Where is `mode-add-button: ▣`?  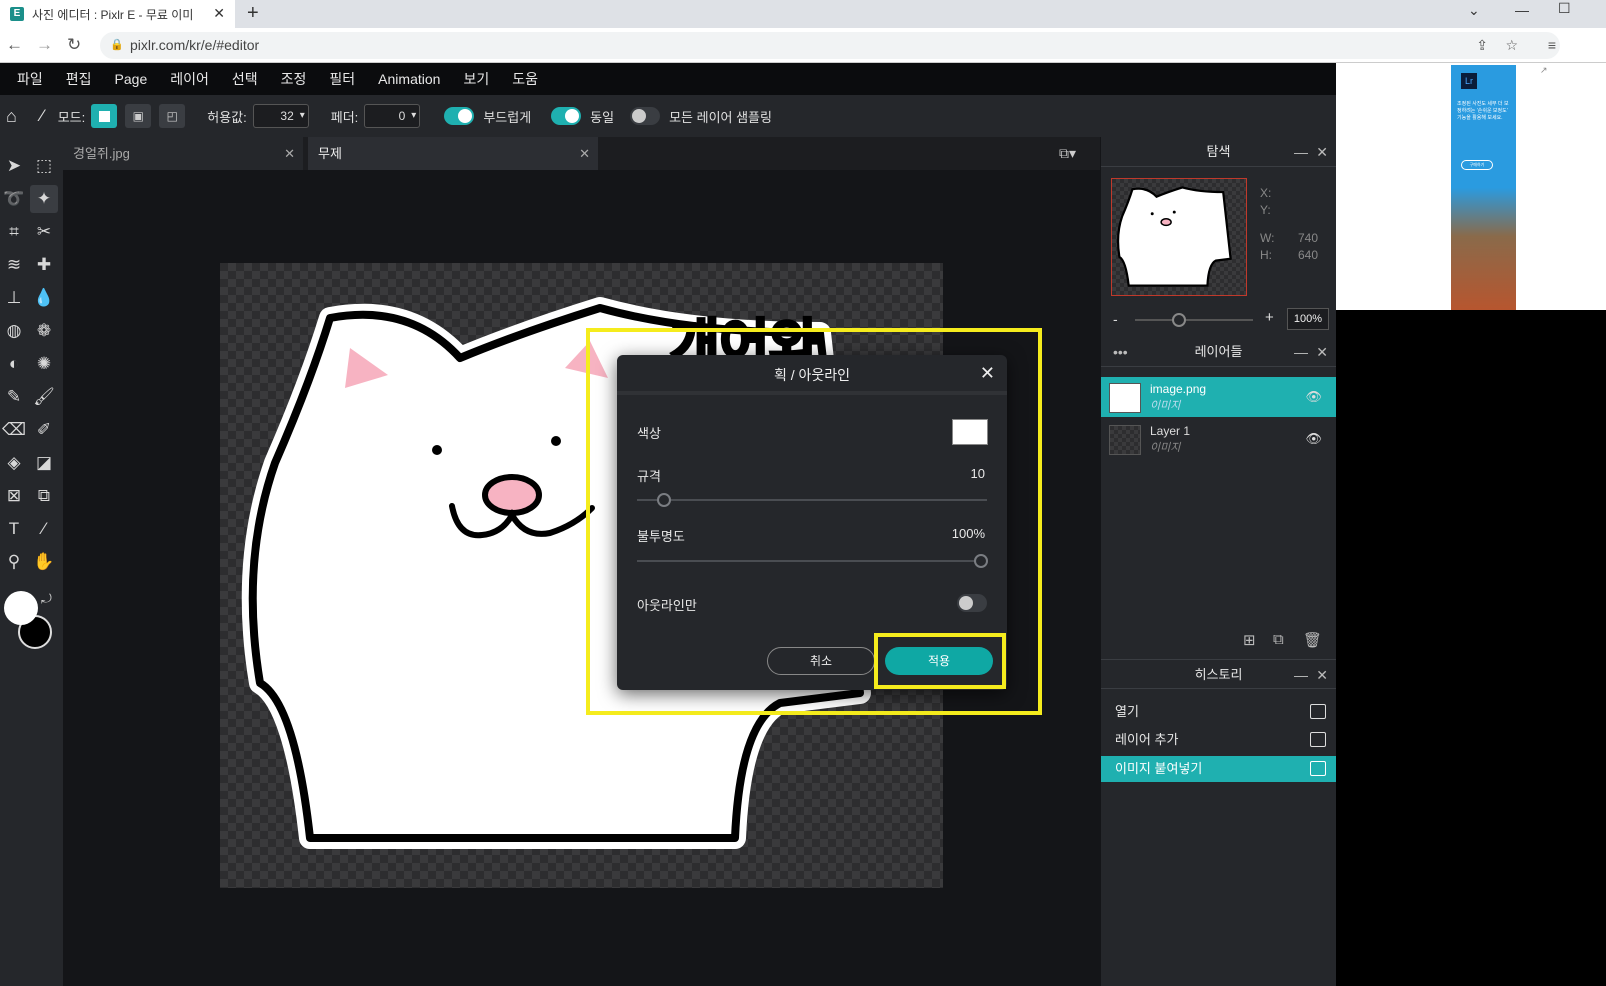 mode-add-button: ▣ is located at coordinates (138, 116).